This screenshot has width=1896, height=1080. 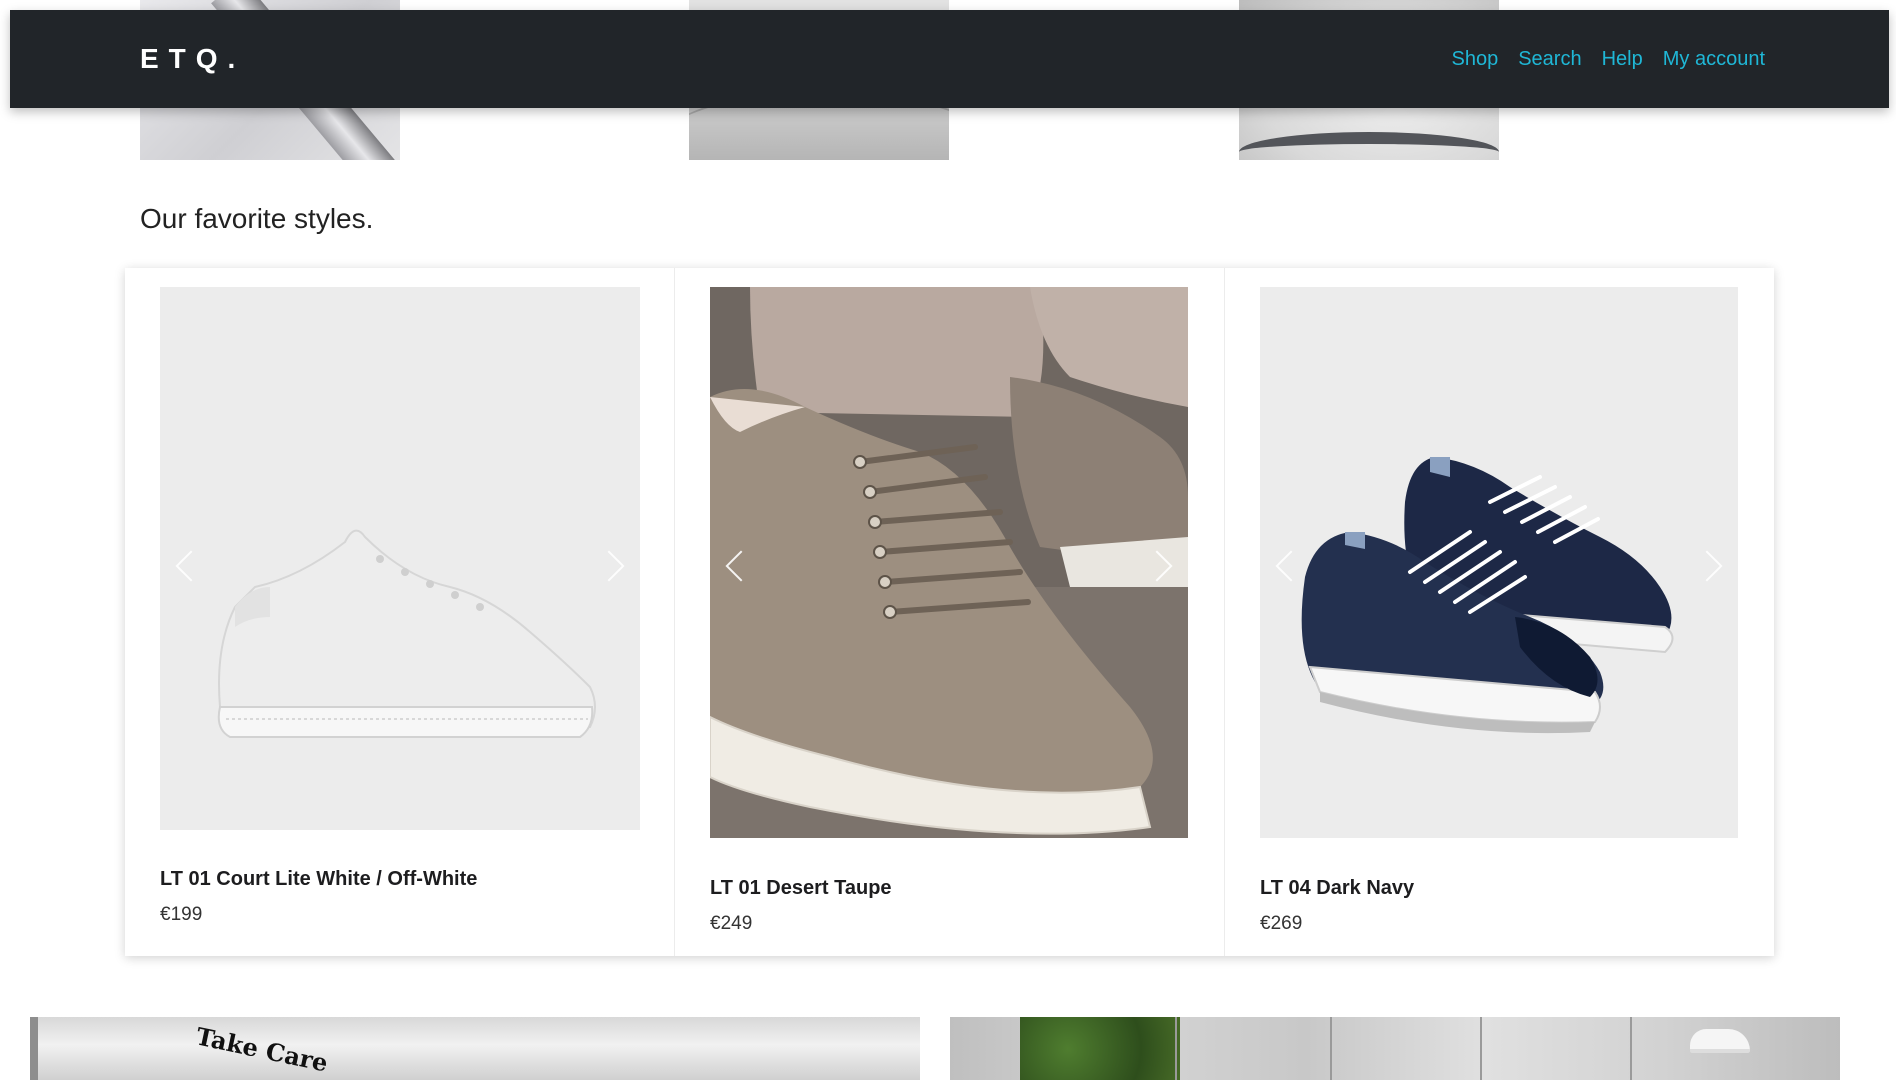 I want to click on product-name: LT 01 Desert Taupe, so click(x=801, y=888).